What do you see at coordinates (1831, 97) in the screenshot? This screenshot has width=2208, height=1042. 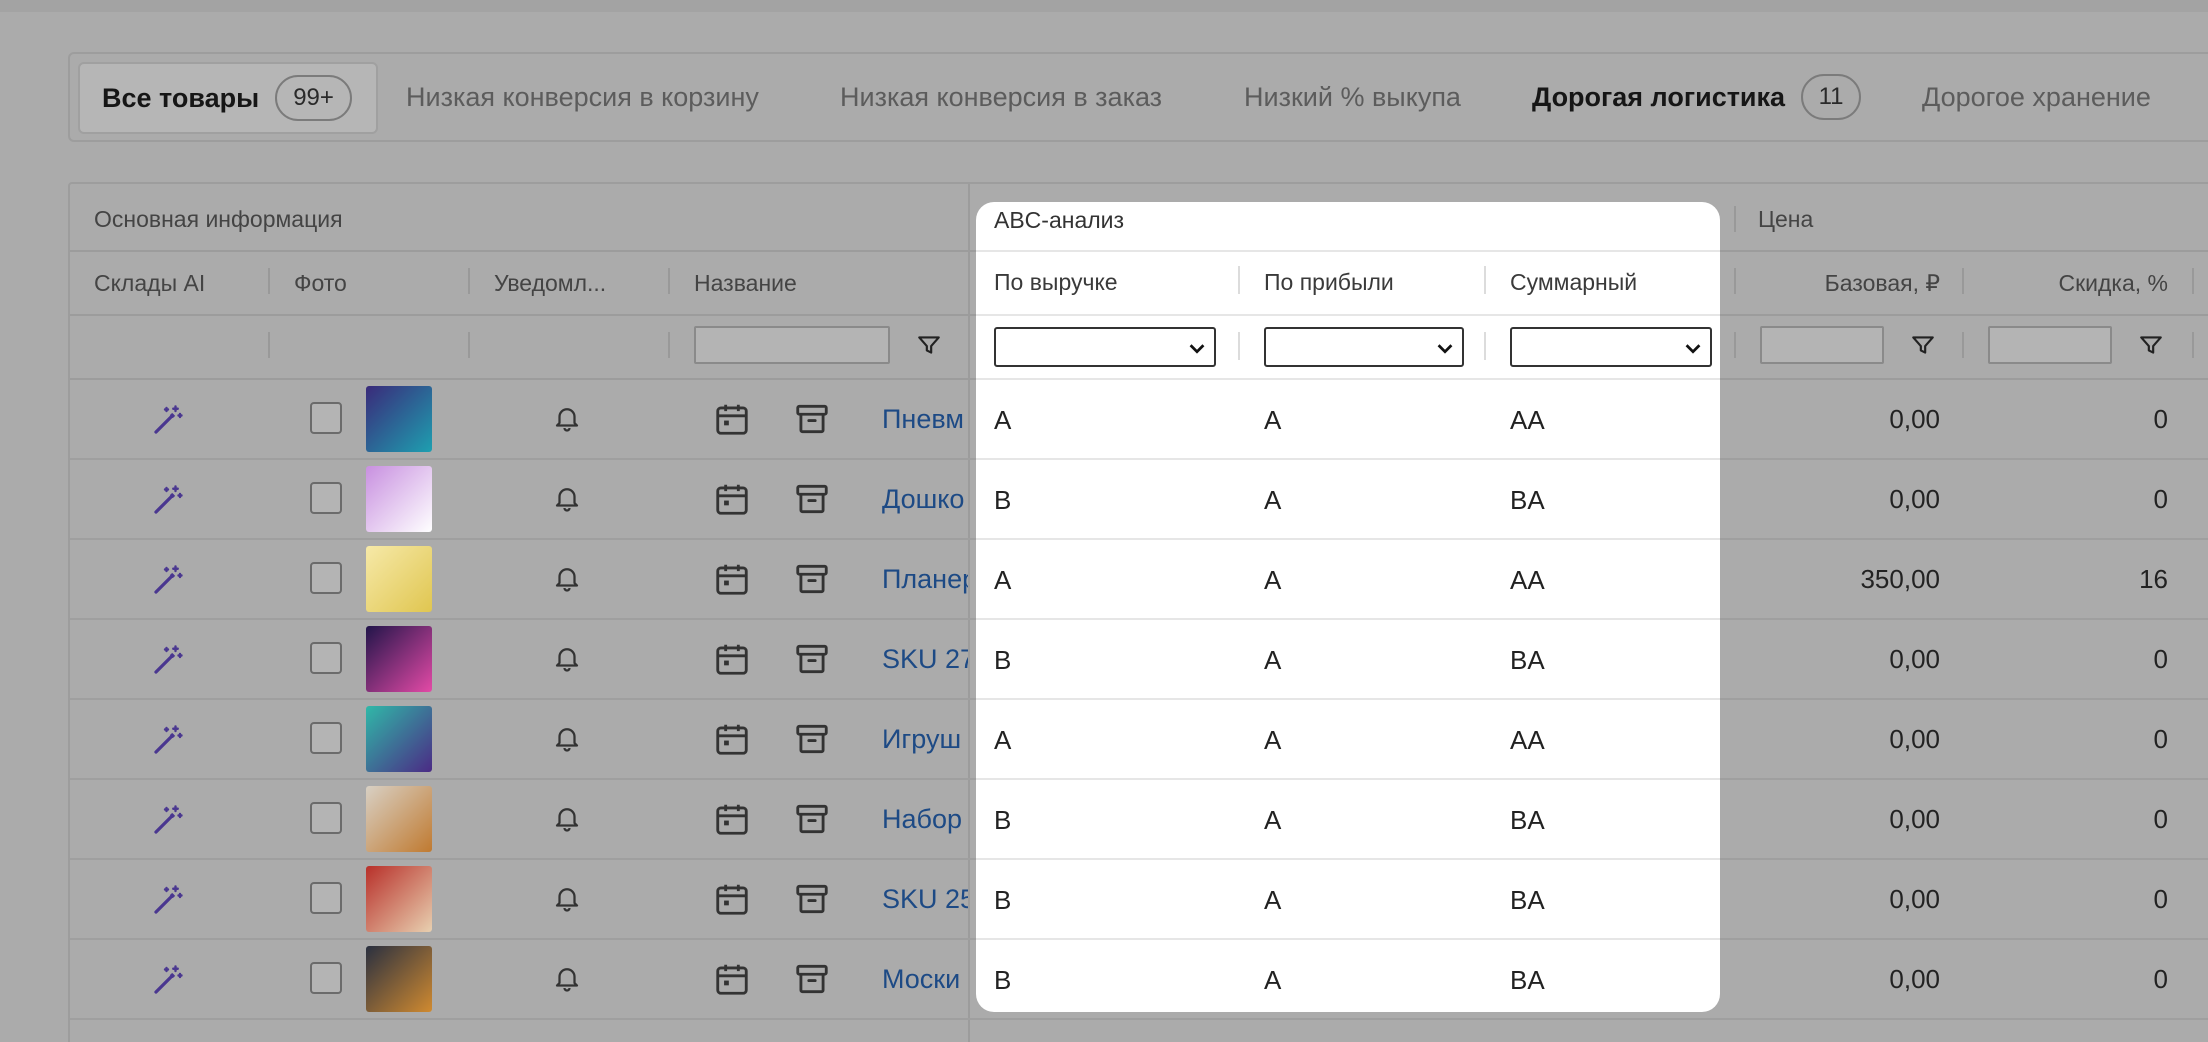 I see `tab-count-badge: 11` at bounding box center [1831, 97].